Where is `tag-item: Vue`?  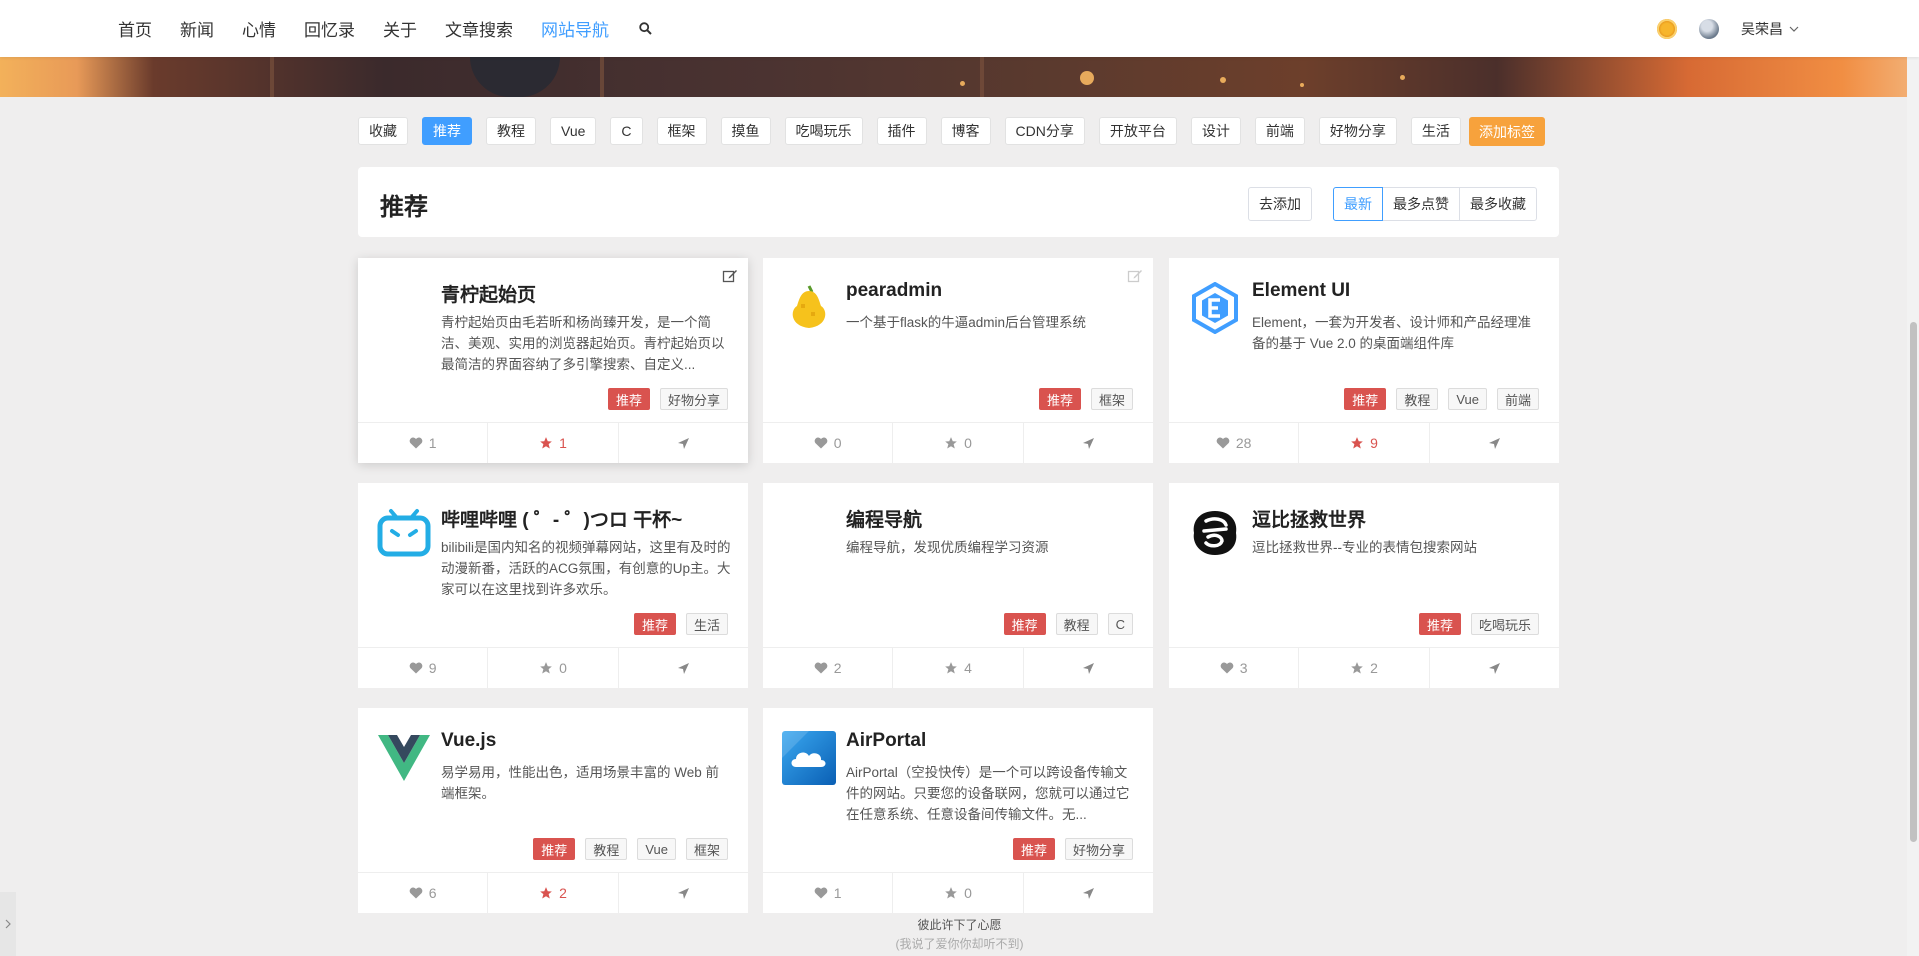
tag-item: Vue is located at coordinates (573, 131).